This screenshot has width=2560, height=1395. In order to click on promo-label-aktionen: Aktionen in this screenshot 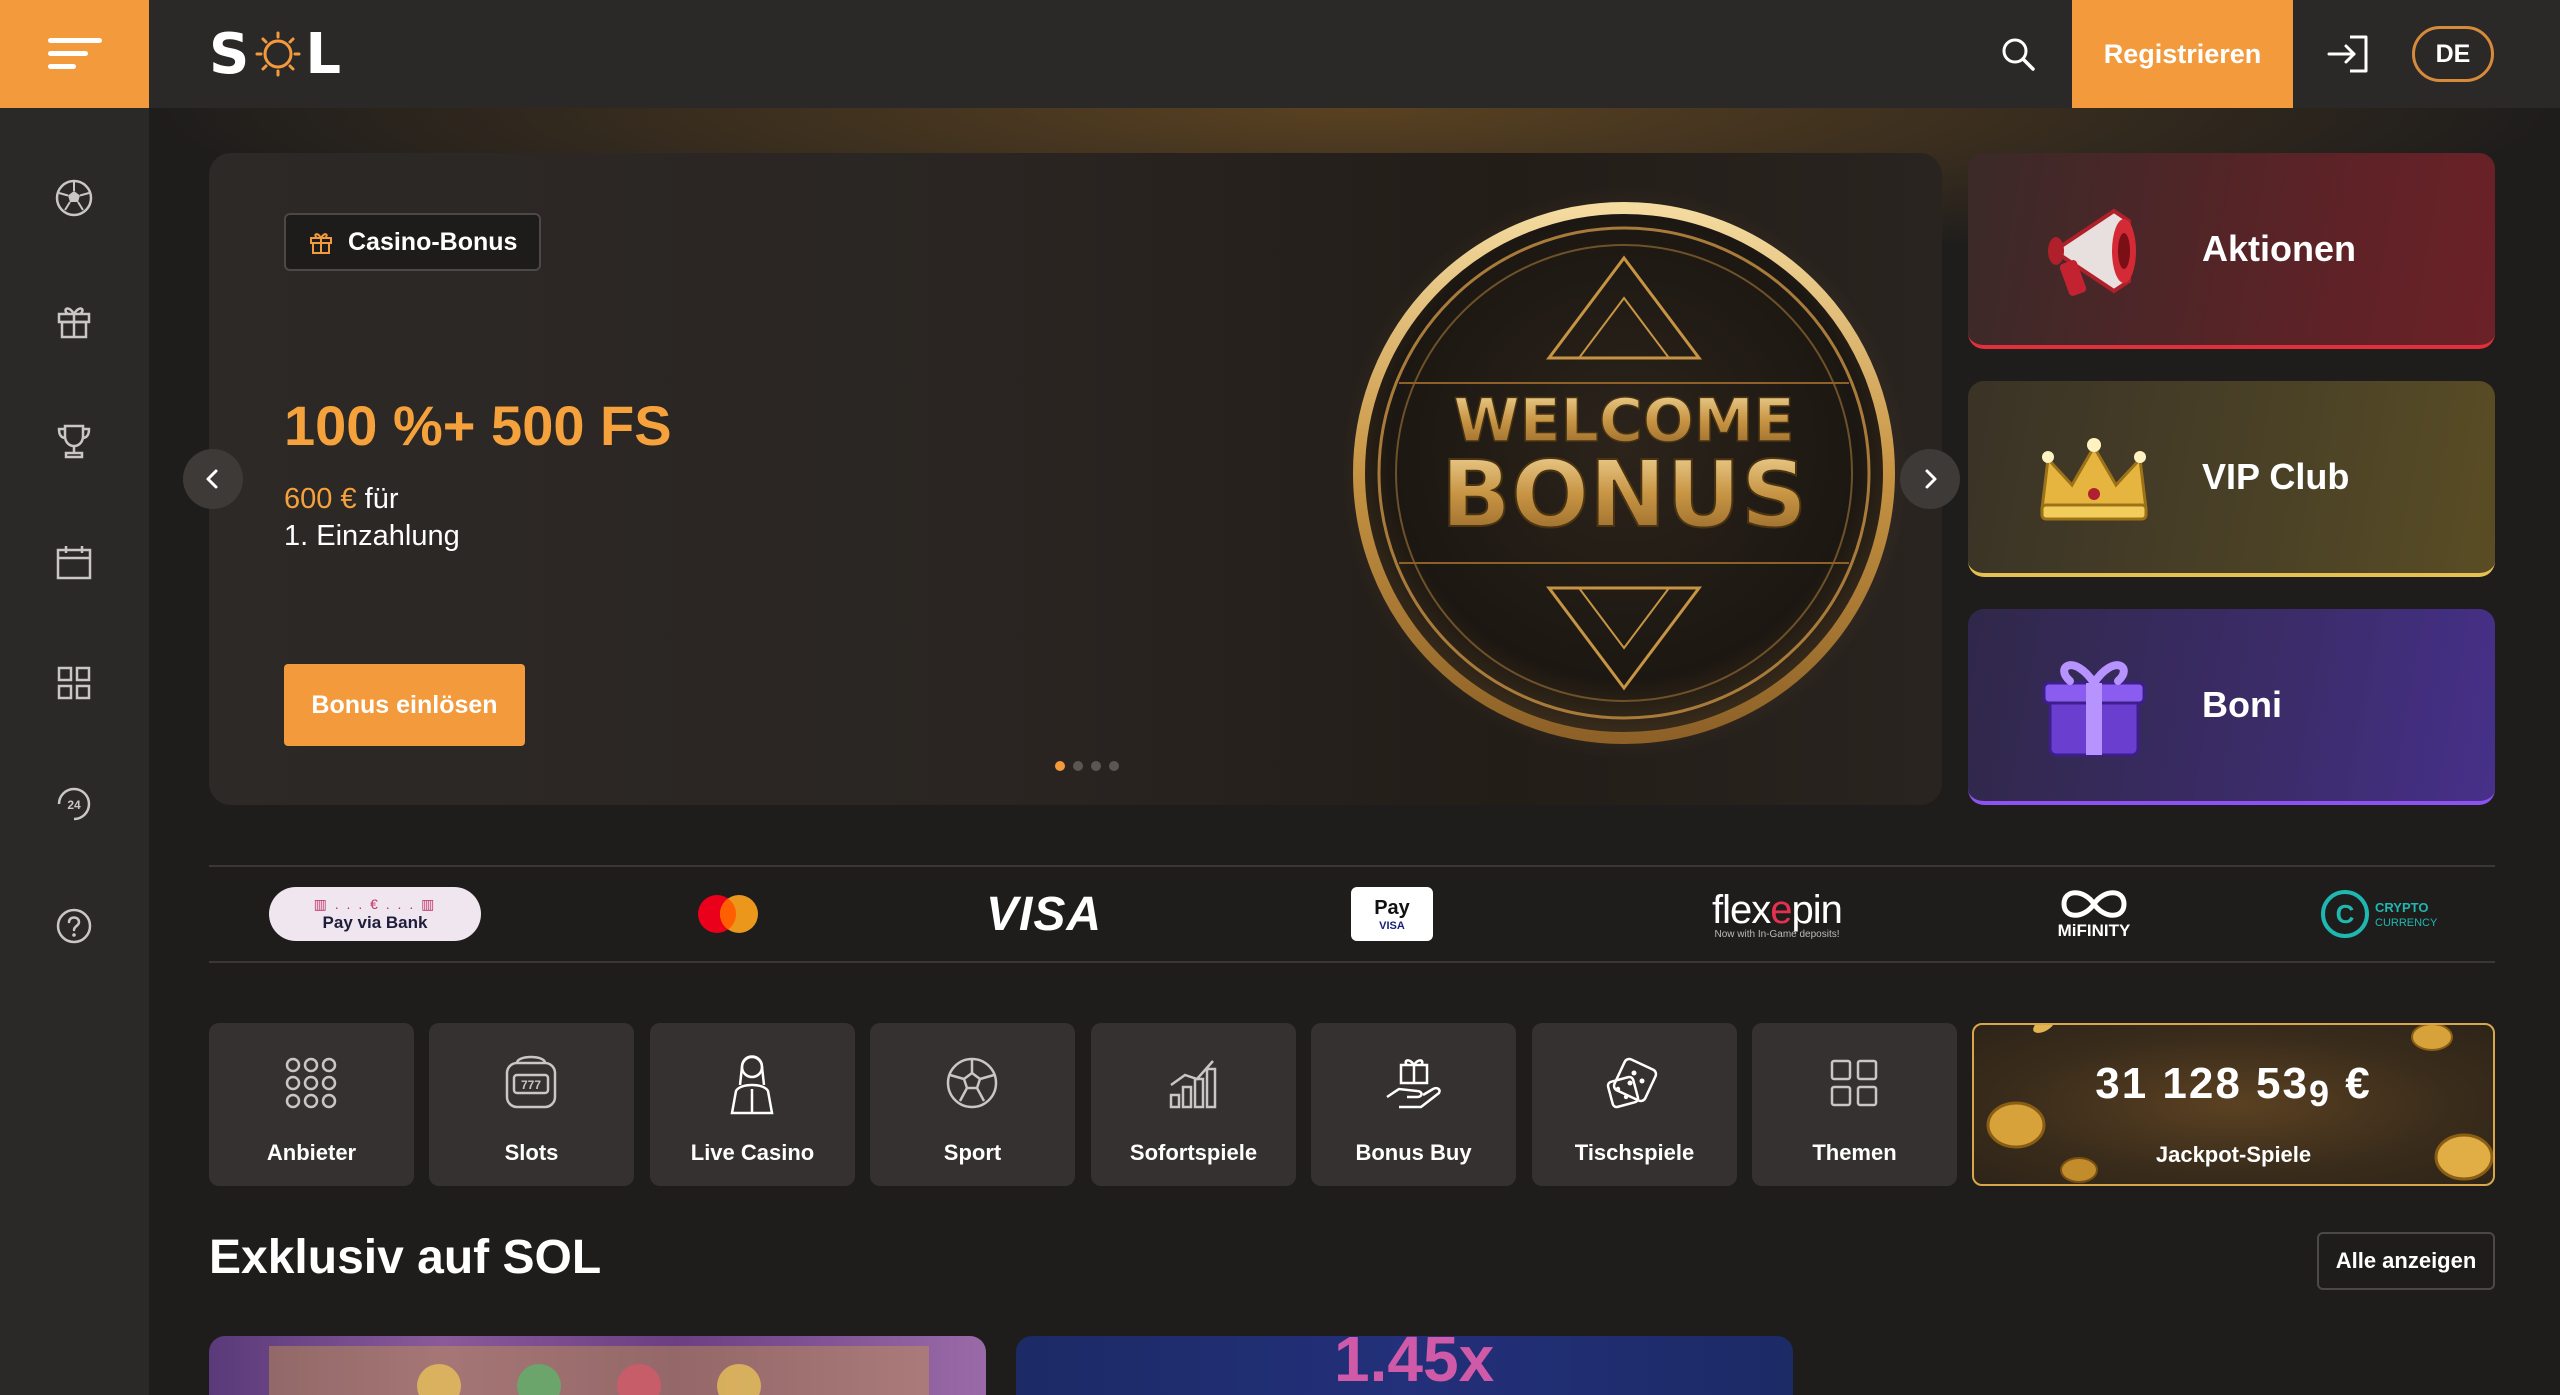, I will do `click(2279, 248)`.